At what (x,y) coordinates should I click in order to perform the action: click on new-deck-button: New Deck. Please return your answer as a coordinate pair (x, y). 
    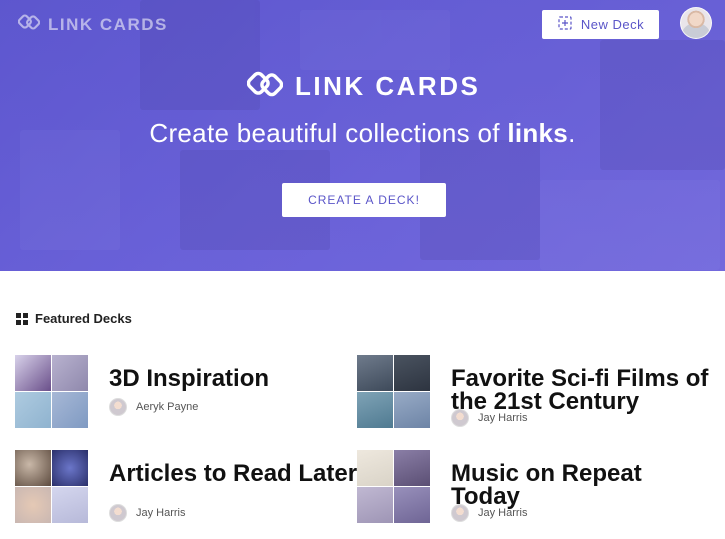
    Looking at the image, I should click on (600, 24).